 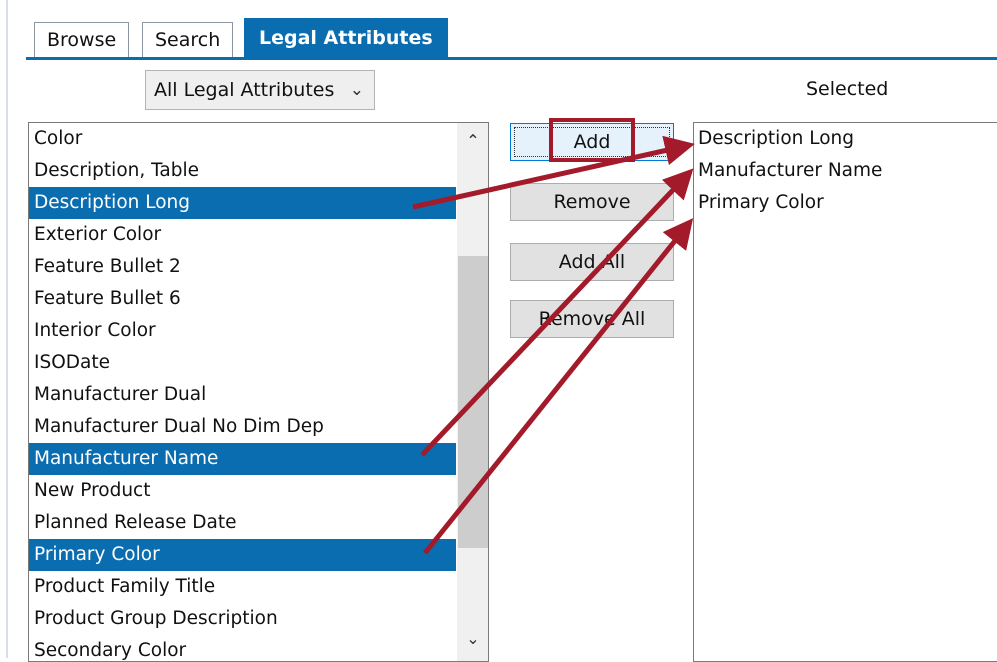 What do you see at coordinates (242, 171) in the screenshot?
I see `list-item: Description, Table` at bounding box center [242, 171].